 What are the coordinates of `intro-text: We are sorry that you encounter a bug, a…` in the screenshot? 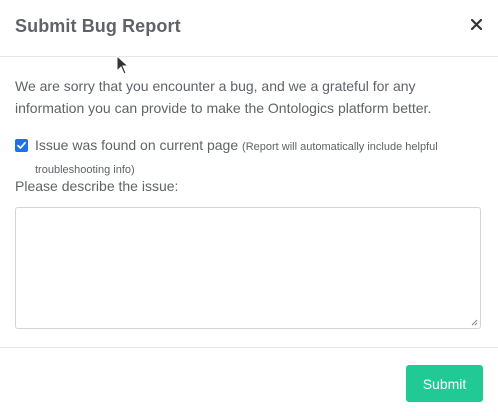 It's located at (223, 97).